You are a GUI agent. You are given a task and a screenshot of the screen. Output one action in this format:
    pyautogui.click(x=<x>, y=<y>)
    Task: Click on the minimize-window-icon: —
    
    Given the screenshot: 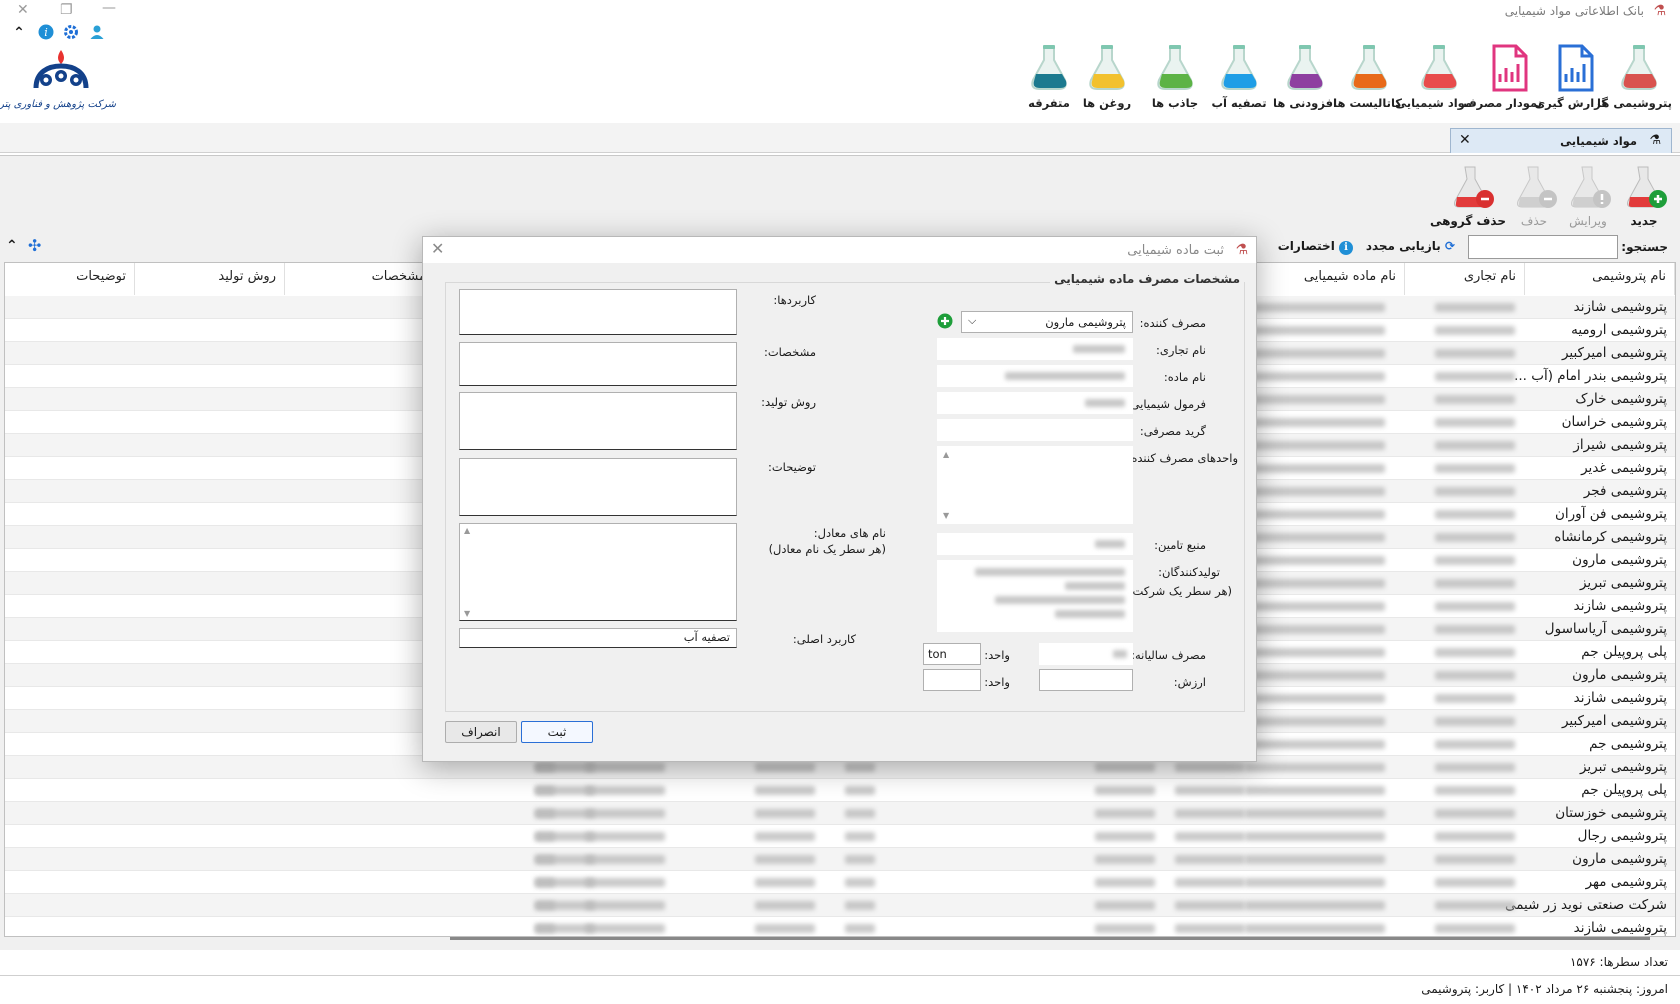 What is the action you would take?
    pyautogui.click(x=109, y=8)
    